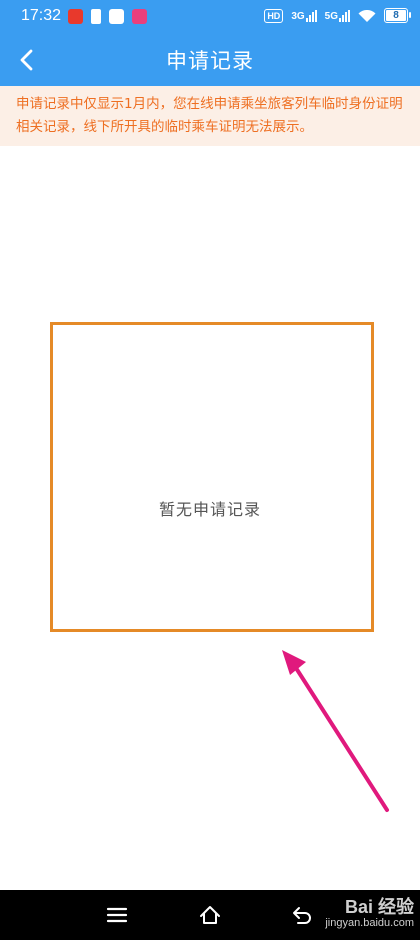 Image resolution: width=420 pixels, height=940 pixels. I want to click on network-5g: 5G, so click(337, 15).